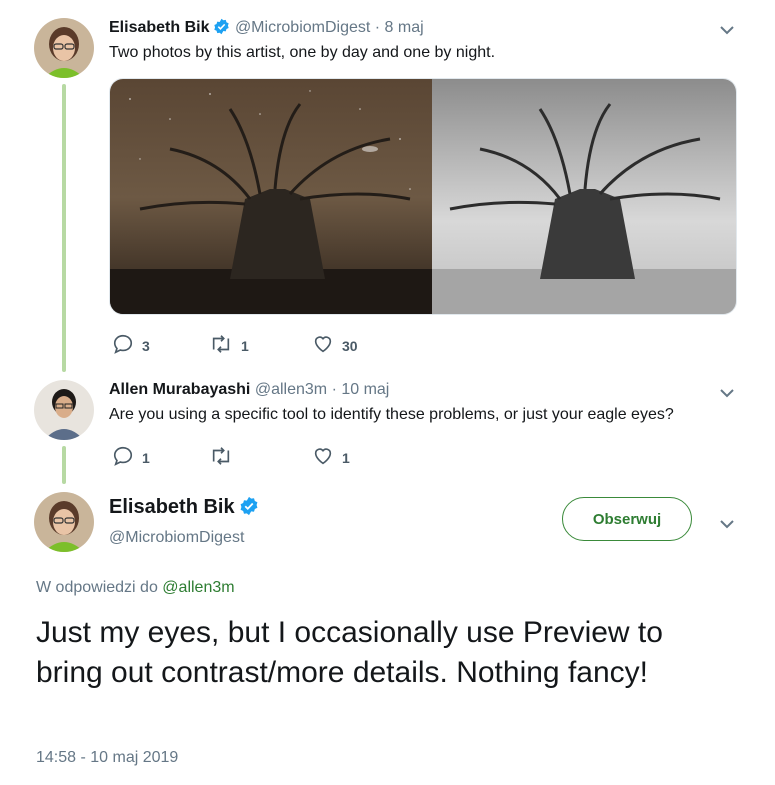 The width and height of the screenshot is (775, 785). I want to click on main-author: Elisabeth Bik, so click(184, 508).